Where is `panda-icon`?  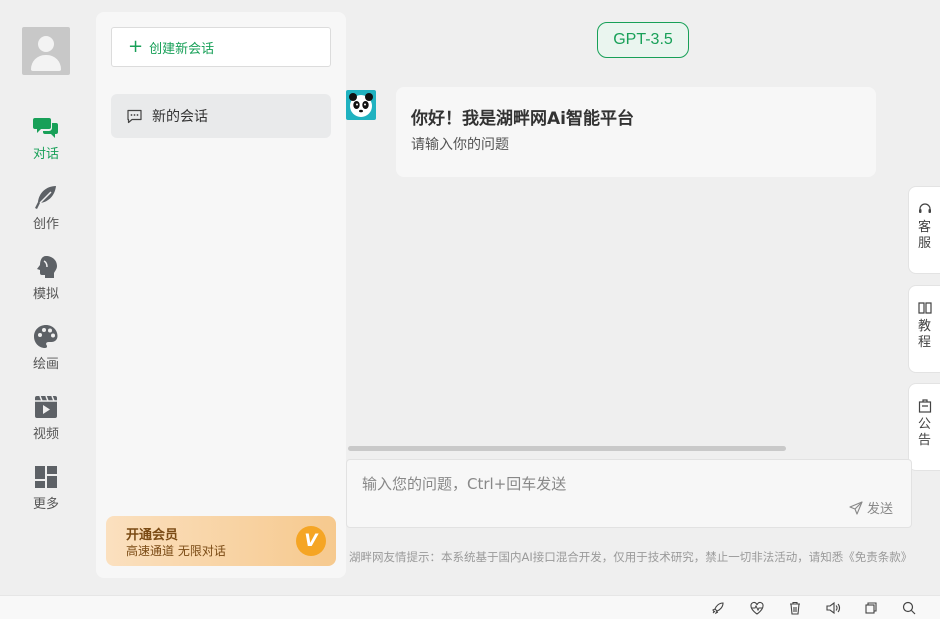
panda-icon is located at coordinates (361, 105).